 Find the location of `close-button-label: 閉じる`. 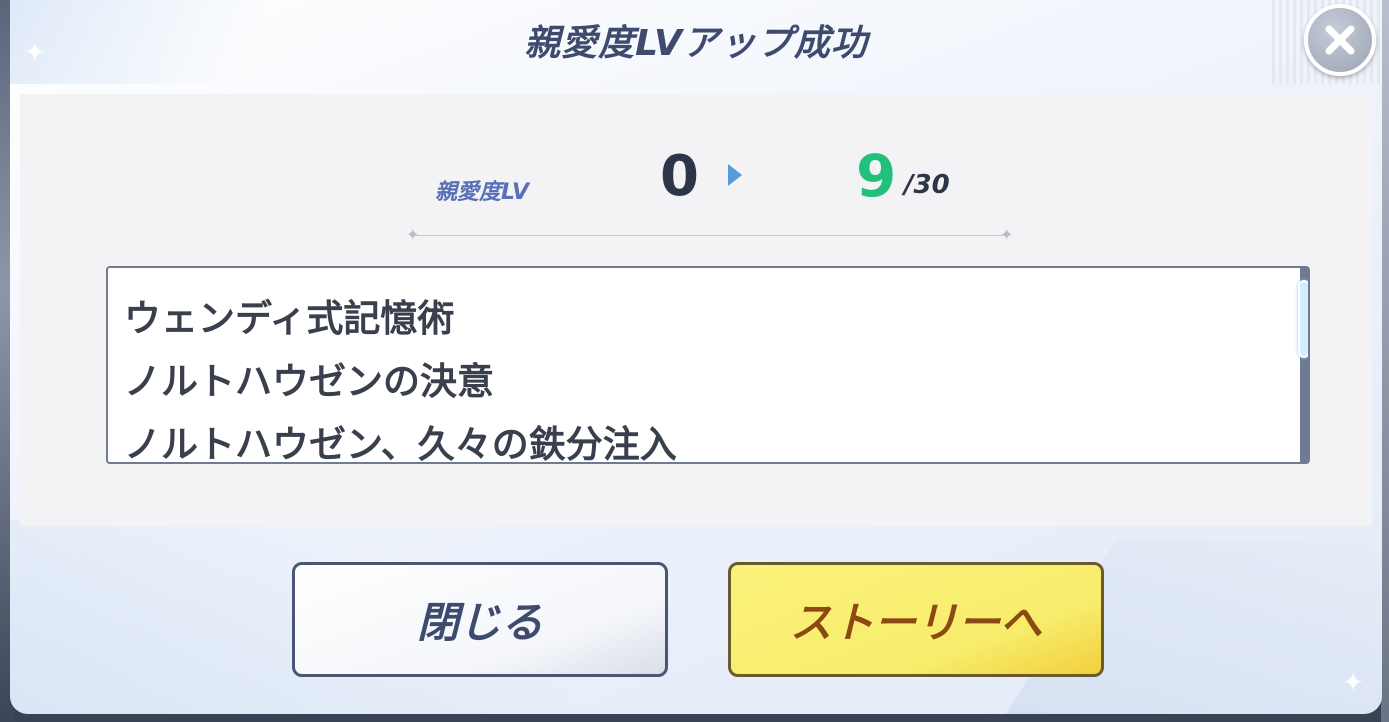

close-button-label: 閉じる is located at coordinates (479, 622).